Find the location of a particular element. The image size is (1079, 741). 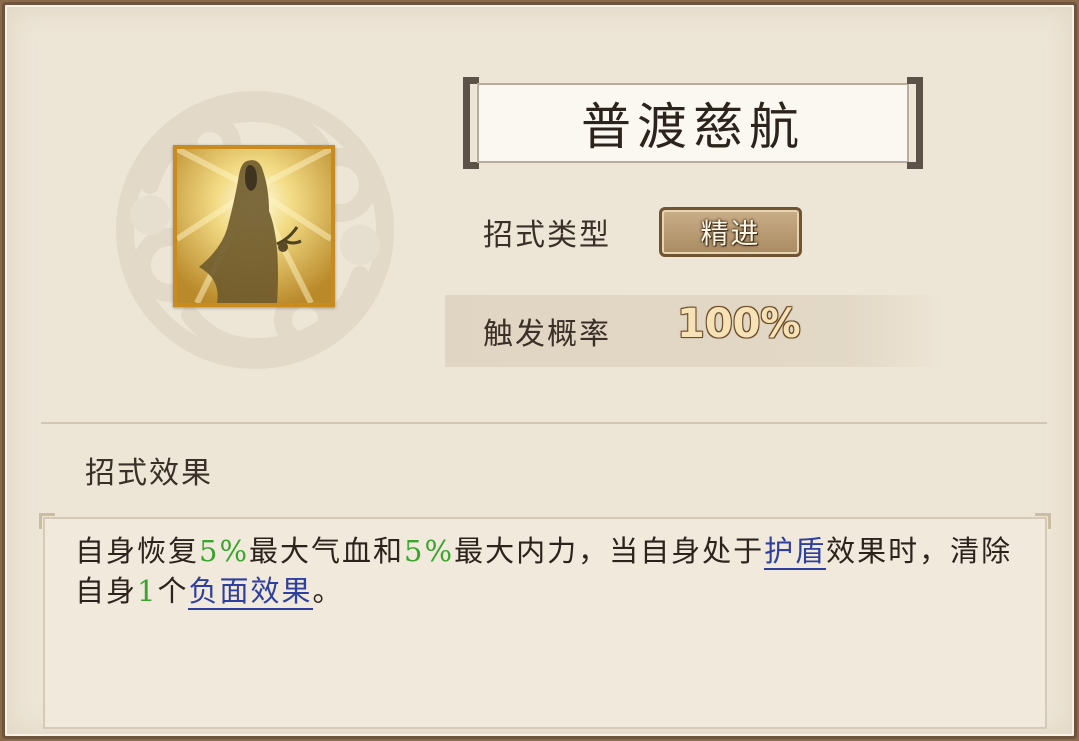

effect-text-segment: 个 is located at coordinates (173, 591).